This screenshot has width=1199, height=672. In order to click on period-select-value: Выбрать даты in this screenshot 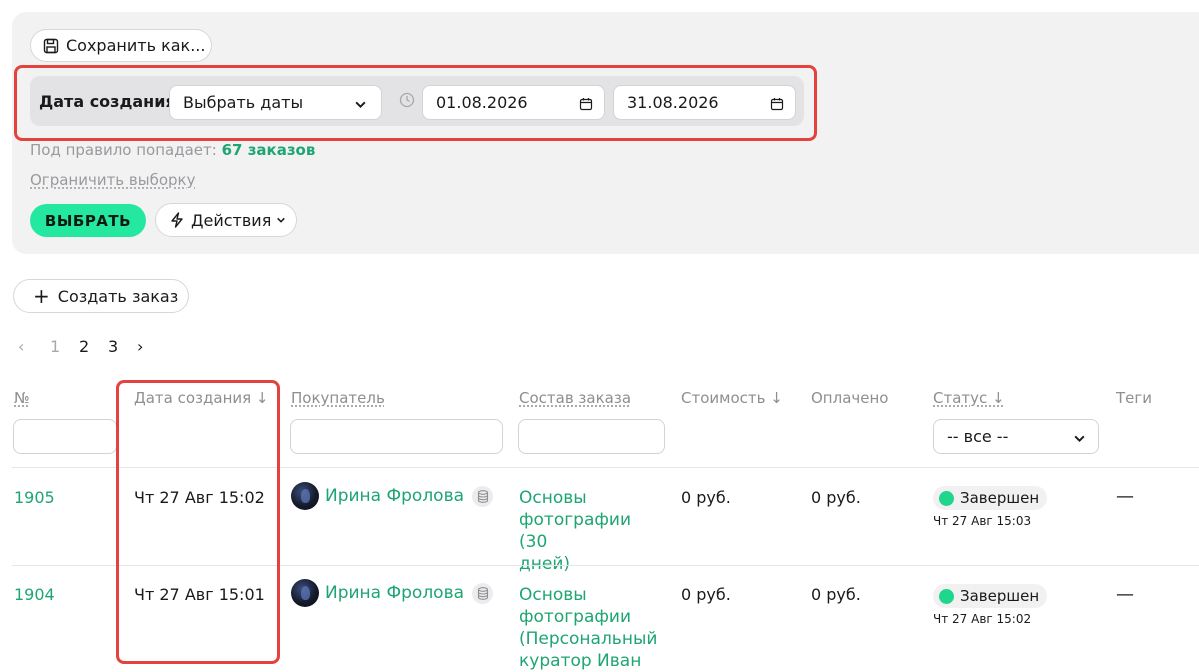, I will do `click(243, 102)`.